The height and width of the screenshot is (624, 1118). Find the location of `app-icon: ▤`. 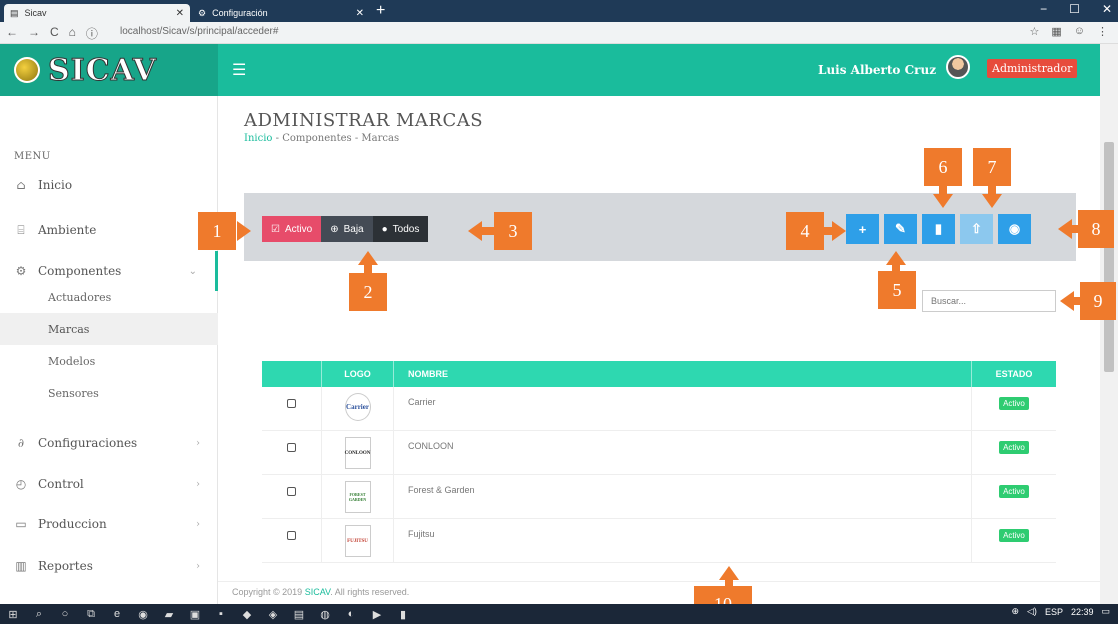

app-icon: ▤ is located at coordinates (299, 614).